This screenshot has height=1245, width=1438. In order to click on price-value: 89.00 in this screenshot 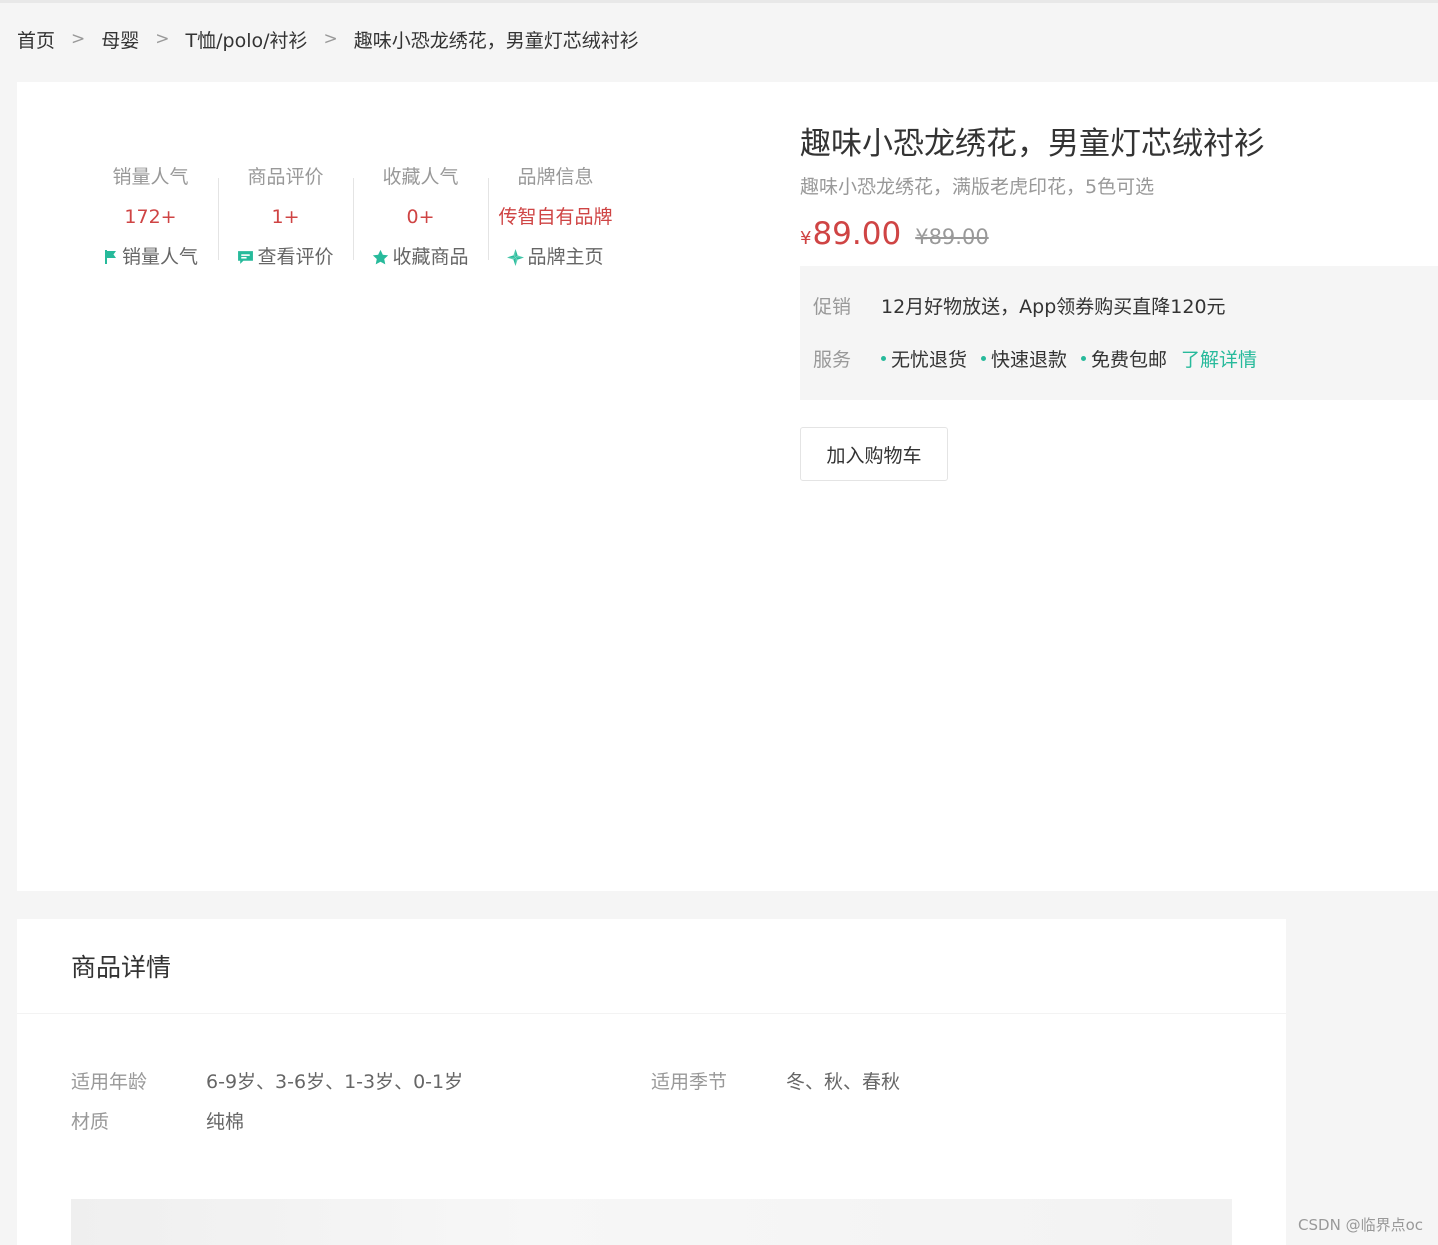, I will do `click(857, 234)`.